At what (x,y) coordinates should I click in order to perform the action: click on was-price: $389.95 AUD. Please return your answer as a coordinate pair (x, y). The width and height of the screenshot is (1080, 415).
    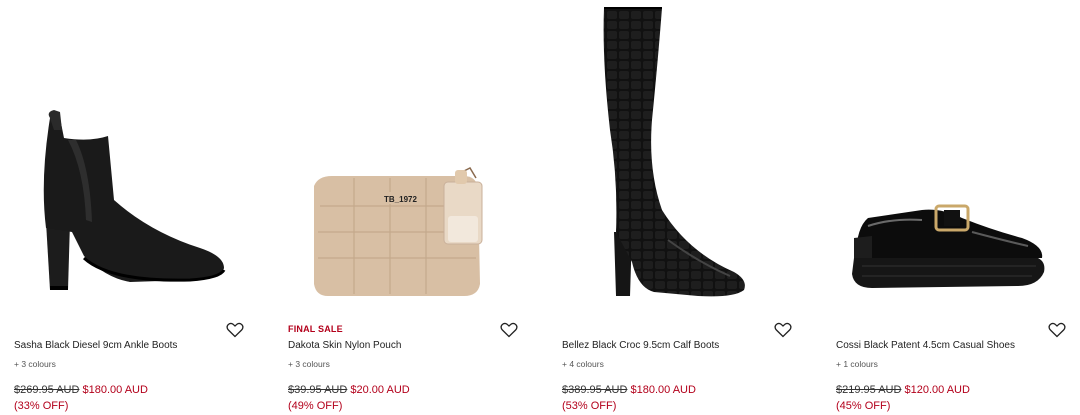
    Looking at the image, I should click on (595, 390).